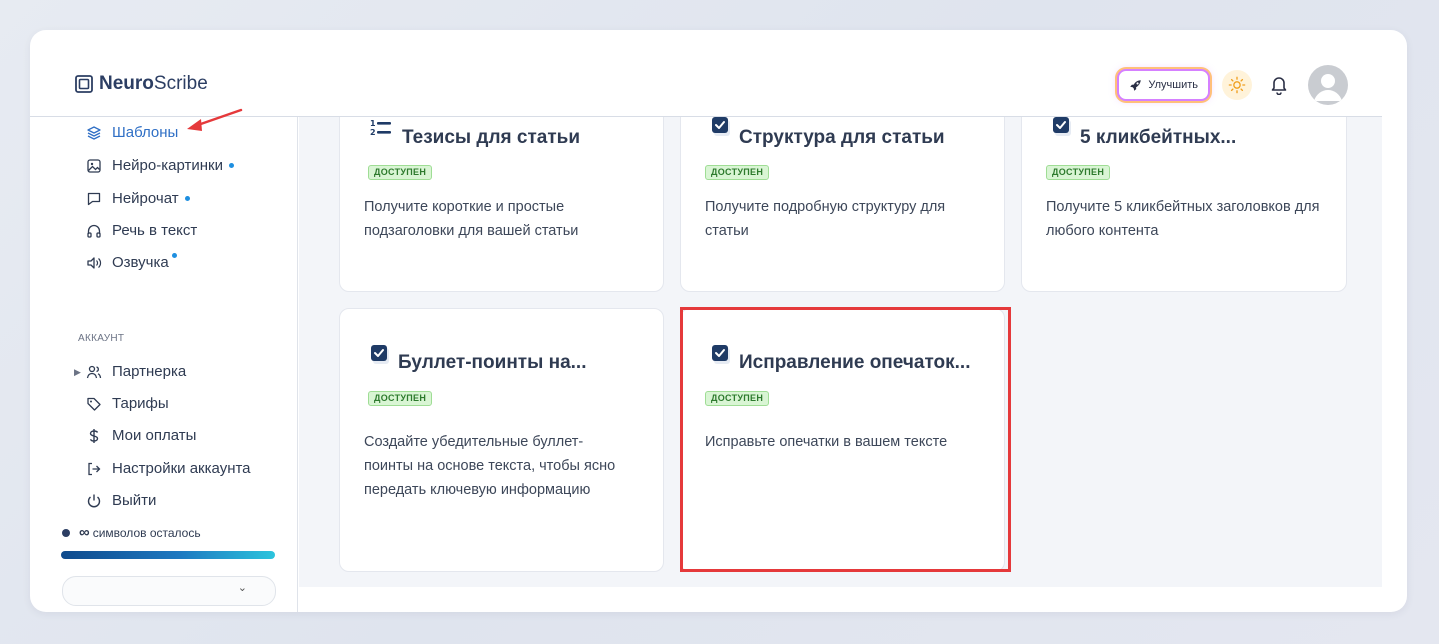  What do you see at coordinates (94, 404) in the screenshot?
I see `tag-icon` at bounding box center [94, 404].